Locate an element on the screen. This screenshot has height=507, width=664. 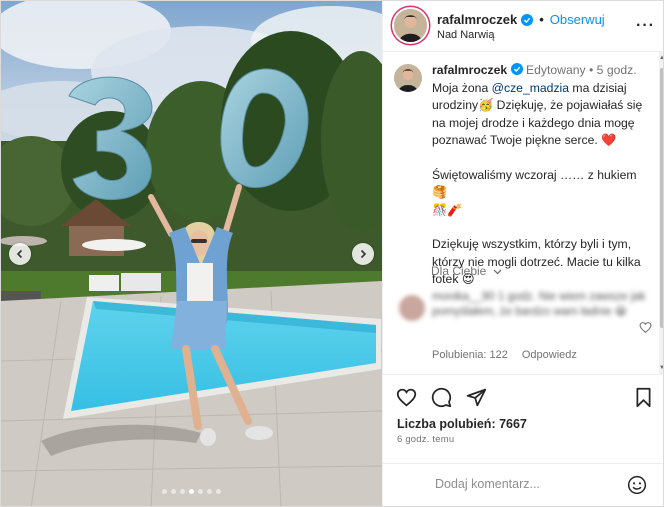
next-slide-button is located at coordinates (363, 254).